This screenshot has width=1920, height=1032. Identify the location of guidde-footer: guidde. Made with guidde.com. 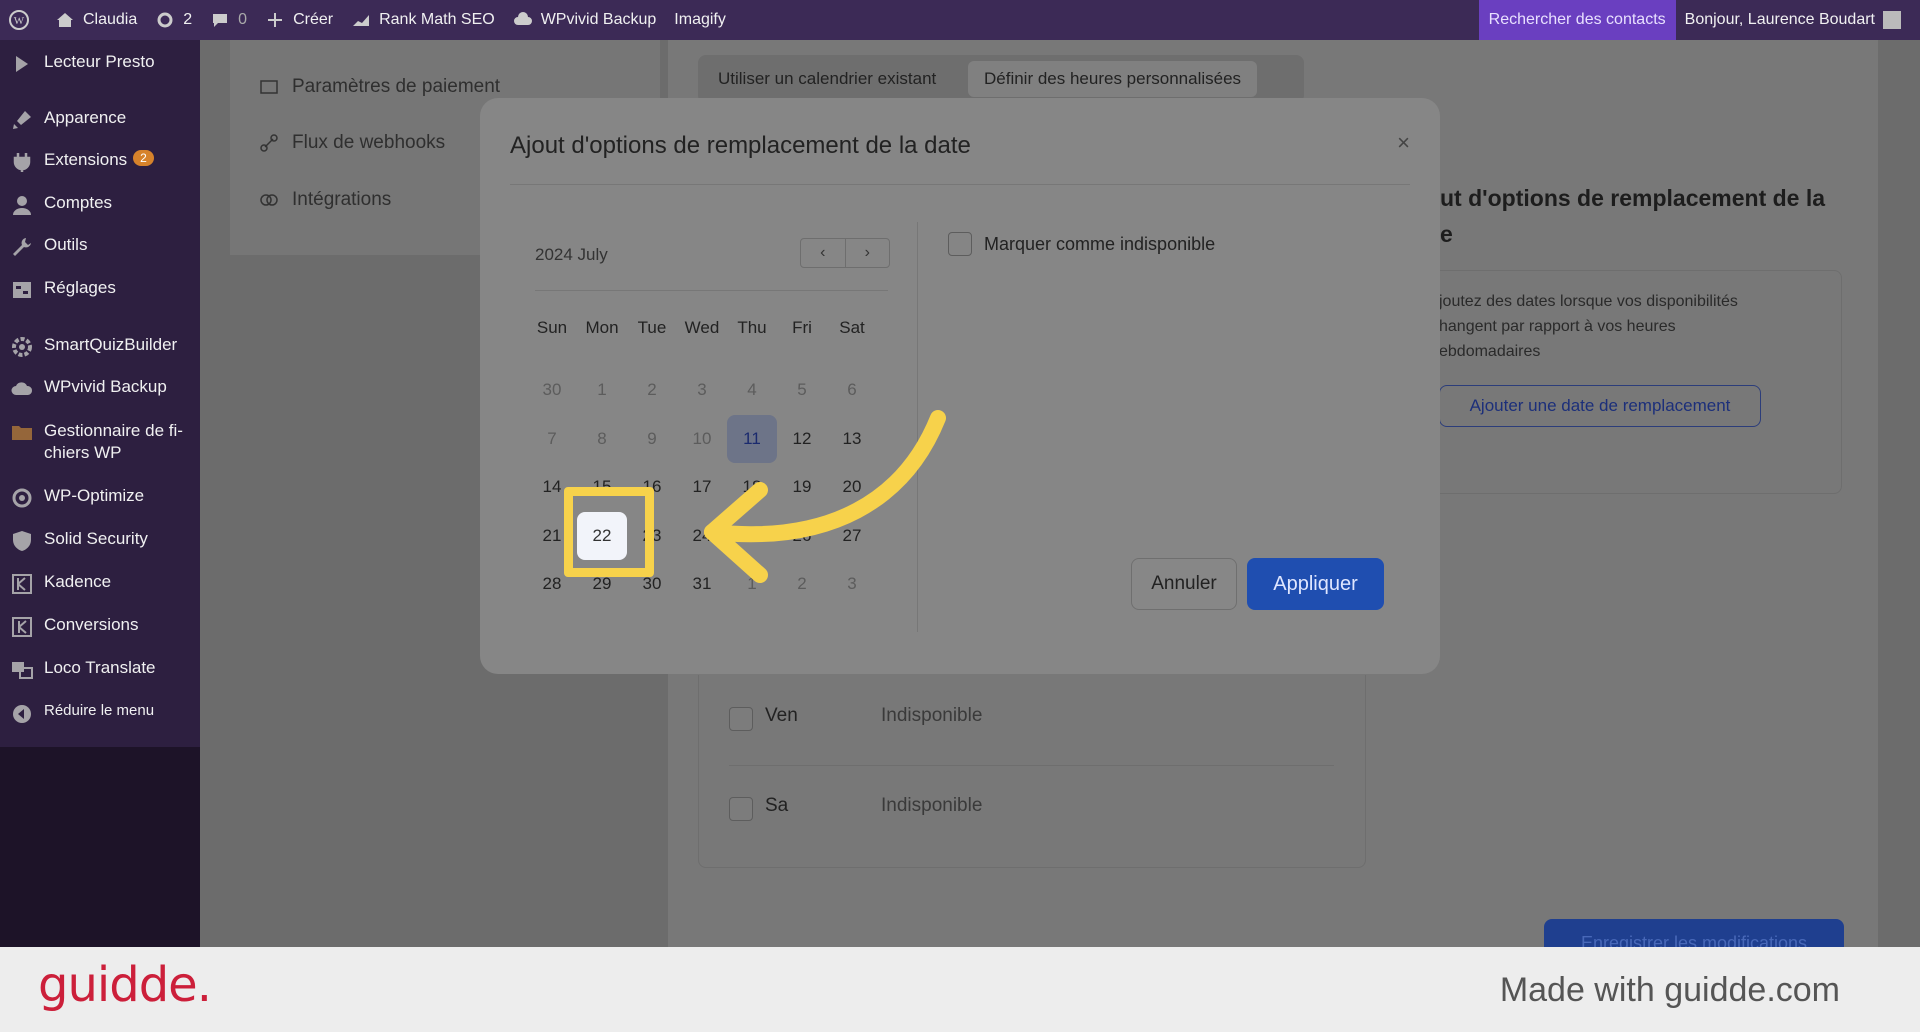
(960, 989).